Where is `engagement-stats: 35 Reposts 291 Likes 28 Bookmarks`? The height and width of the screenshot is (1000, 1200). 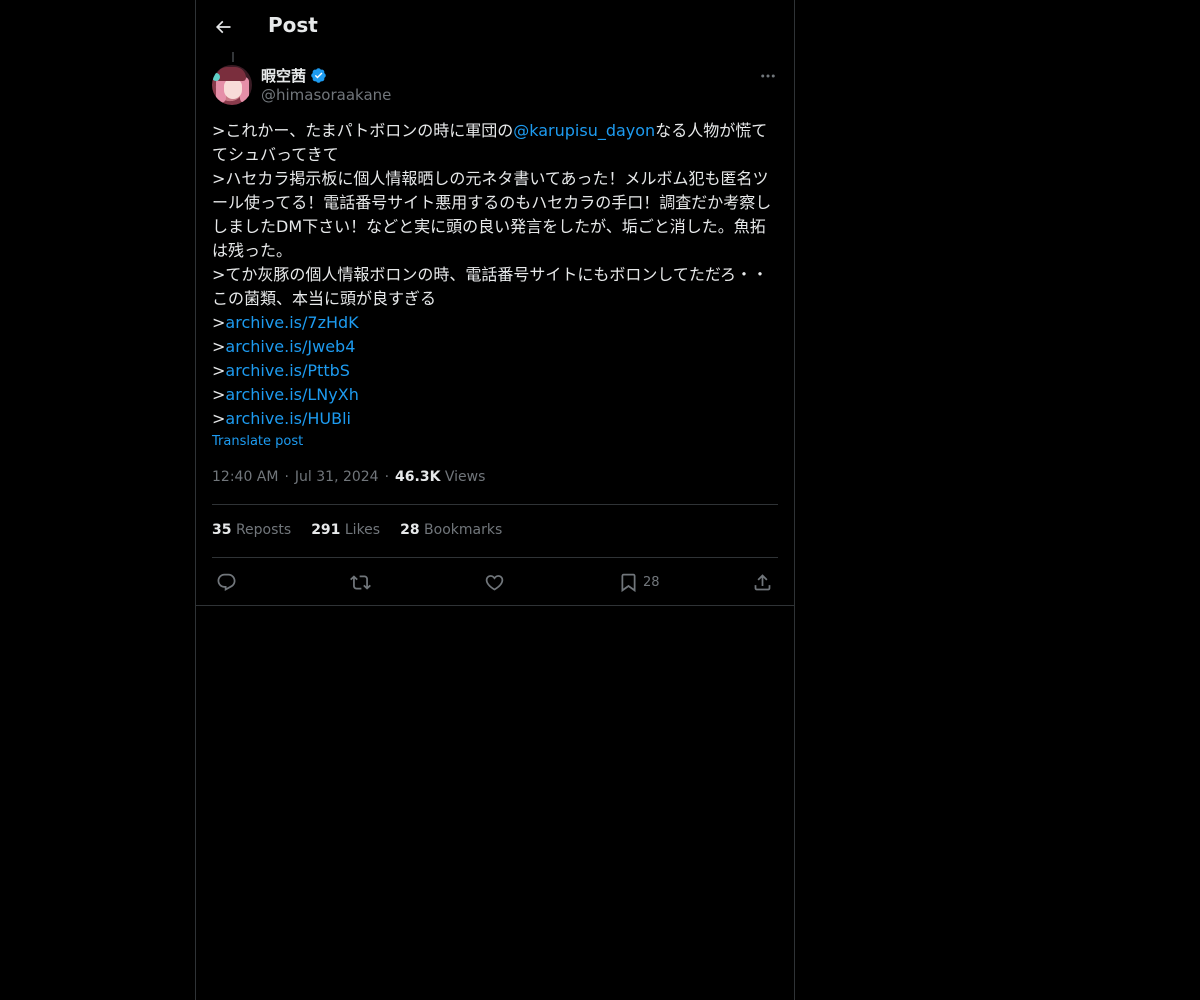 engagement-stats: 35 Reposts 291 Likes 28 Bookmarks is located at coordinates (357, 530).